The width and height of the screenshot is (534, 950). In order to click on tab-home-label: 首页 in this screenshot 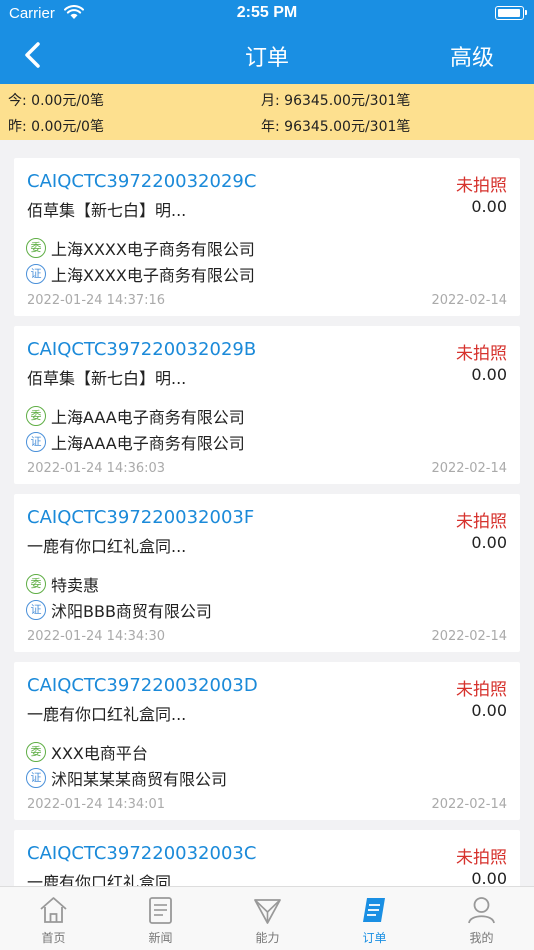, I will do `click(53, 938)`.